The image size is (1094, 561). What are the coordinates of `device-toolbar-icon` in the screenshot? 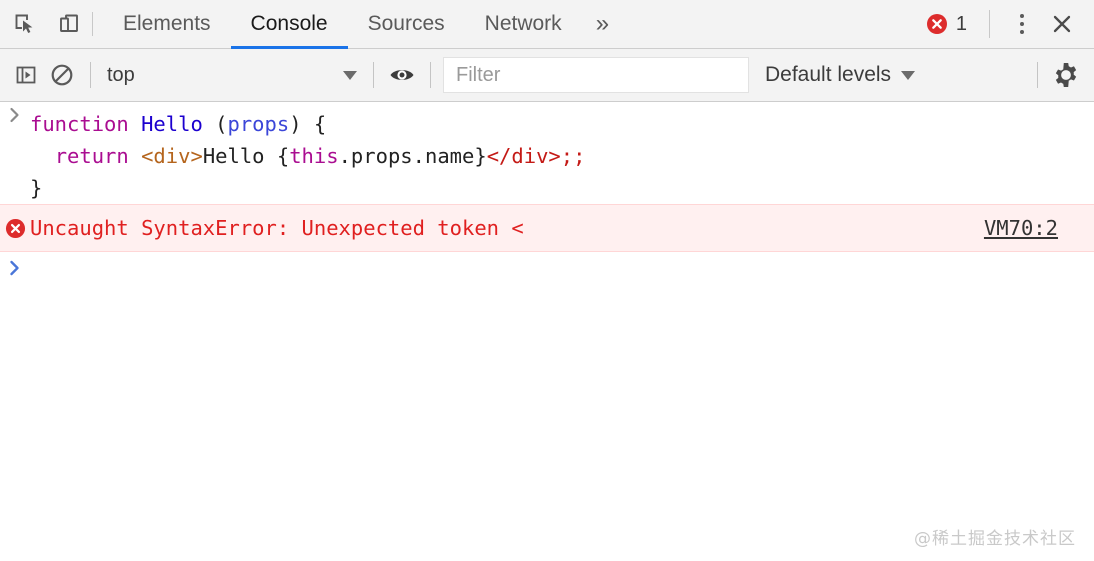 It's located at (69, 24).